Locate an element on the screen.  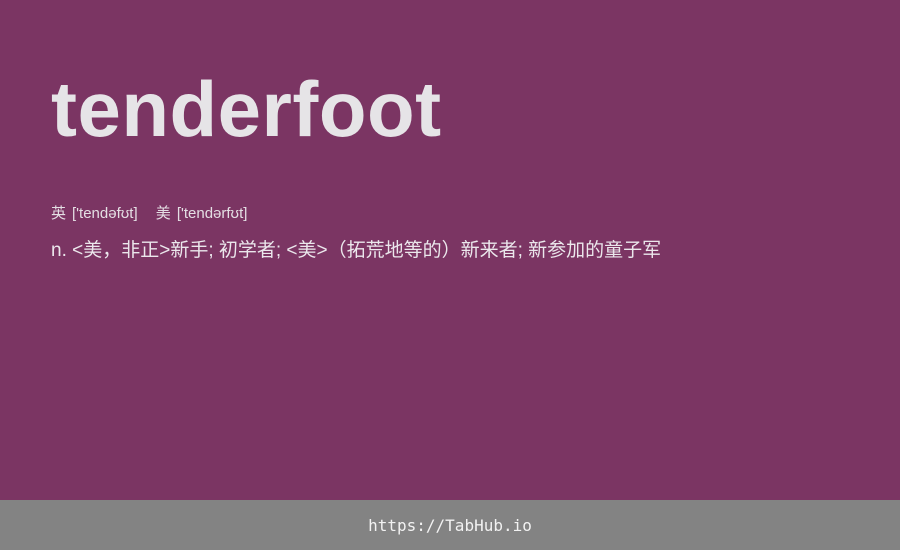
phonetics-row: 英 ['tendəfʊt] 美 ['tendərfʊt] is located at coordinates (455, 212).